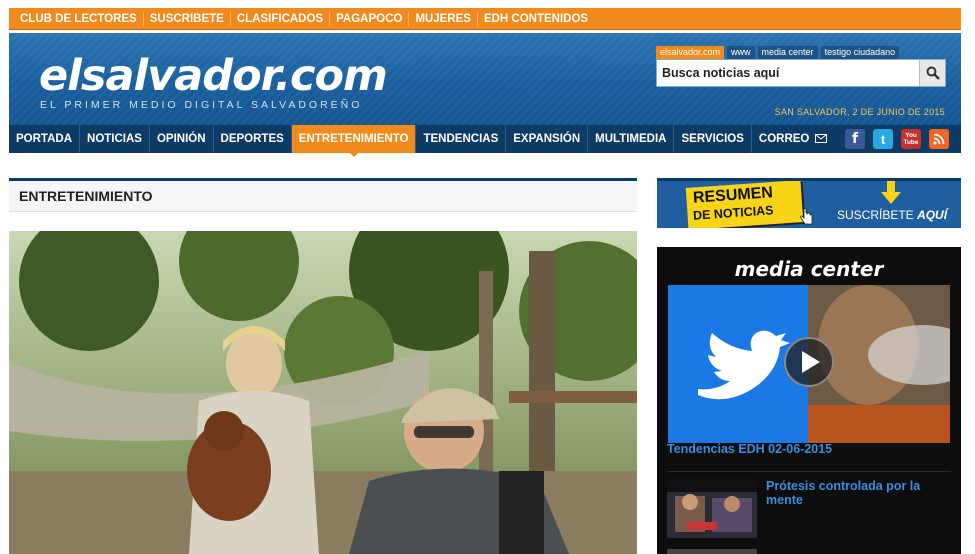 This screenshot has width=975, height=554. What do you see at coordinates (809, 471) in the screenshot?
I see `divider` at bounding box center [809, 471].